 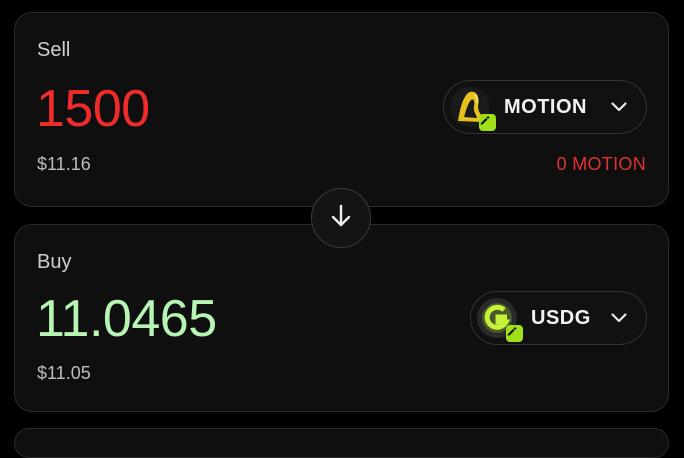 I want to click on buy-token-symbol: USDG, so click(x=561, y=317).